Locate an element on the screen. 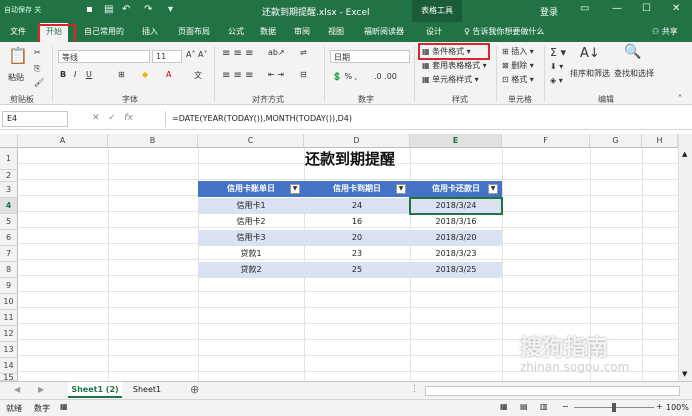  next-sheet-icon: ▶ is located at coordinates (41, 389).